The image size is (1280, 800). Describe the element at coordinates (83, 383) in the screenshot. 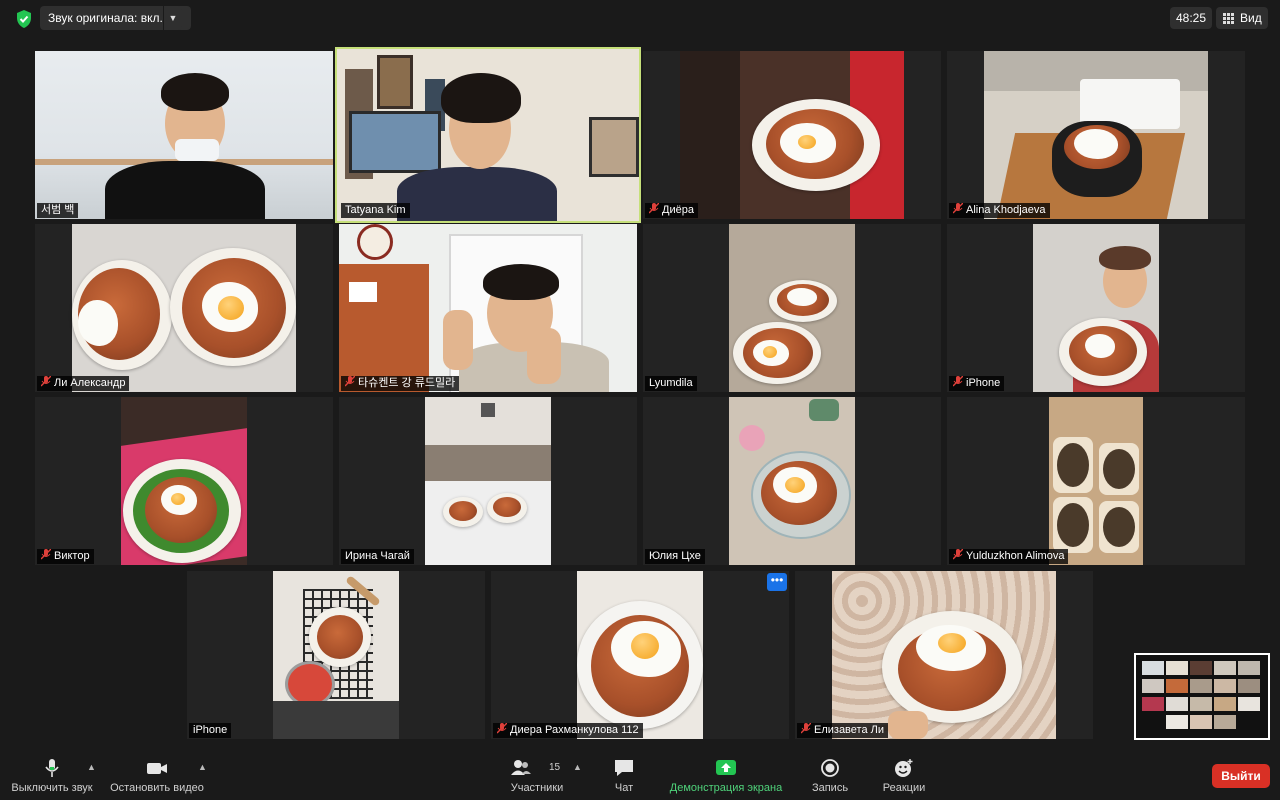

I see `participant-name: Ли Александр` at that location.